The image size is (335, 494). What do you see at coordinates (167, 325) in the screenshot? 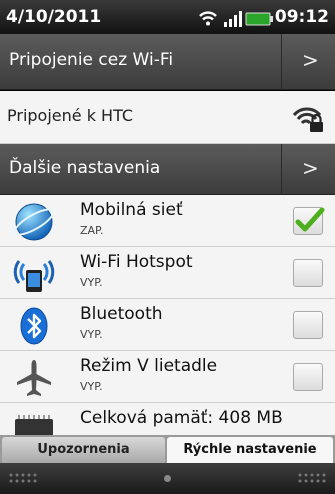
I see `list-item-bluetooth: Bluetooth VYP.` at bounding box center [167, 325].